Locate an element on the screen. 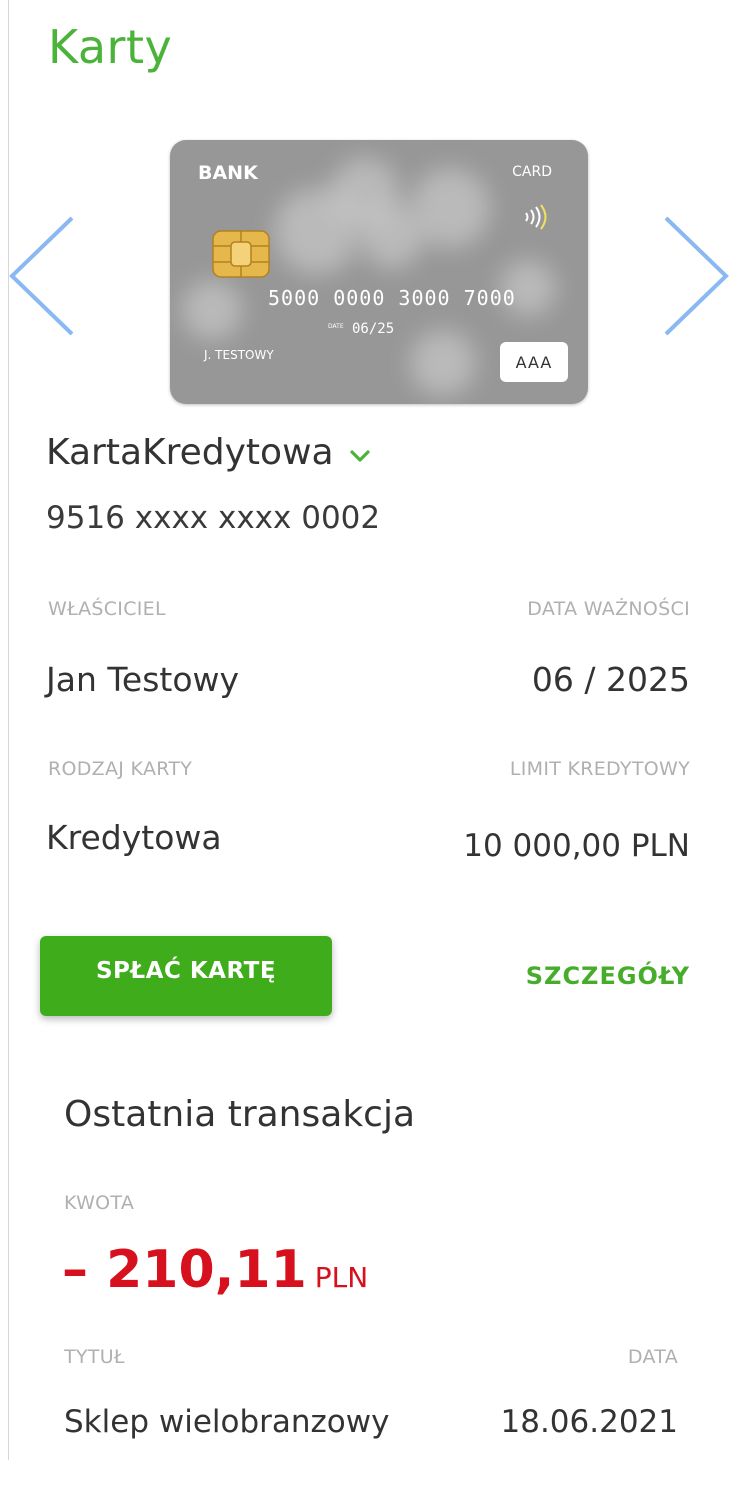 The width and height of the screenshot is (734, 1485). details-link: SZCZEGÓŁY is located at coordinates (608, 976).